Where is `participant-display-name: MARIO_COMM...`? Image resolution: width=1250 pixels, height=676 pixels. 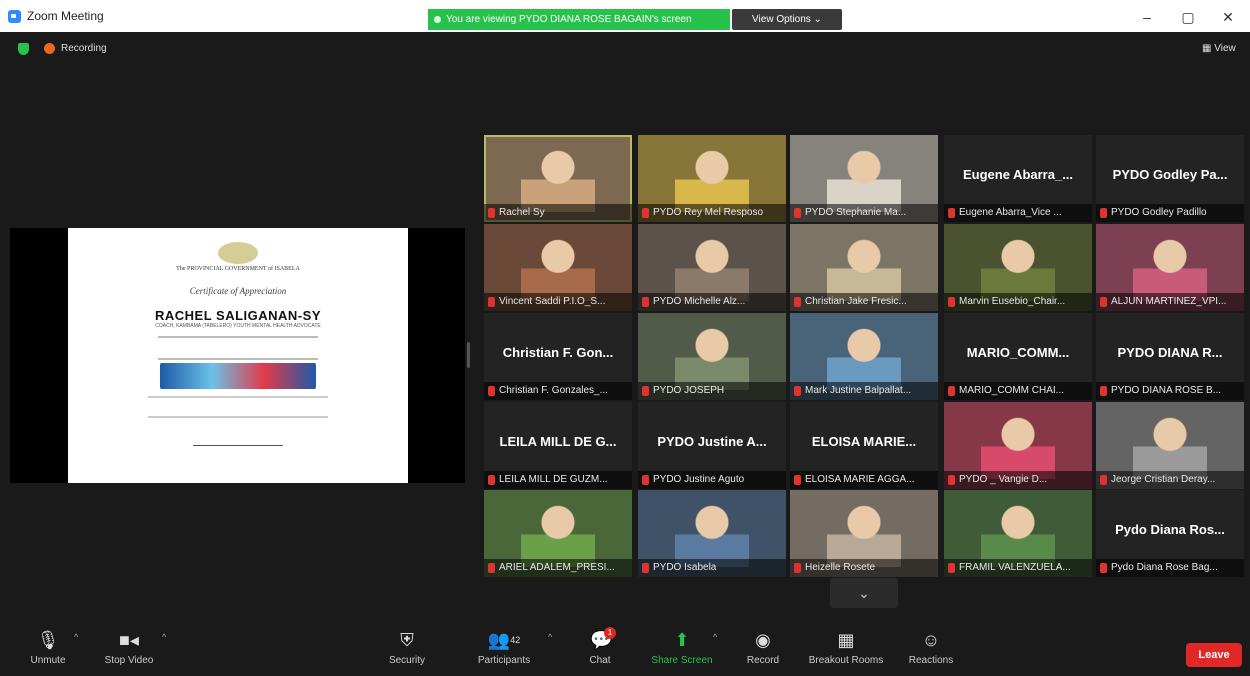
participant-display-name: MARIO_COMM... is located at coordinates (1018, 352).